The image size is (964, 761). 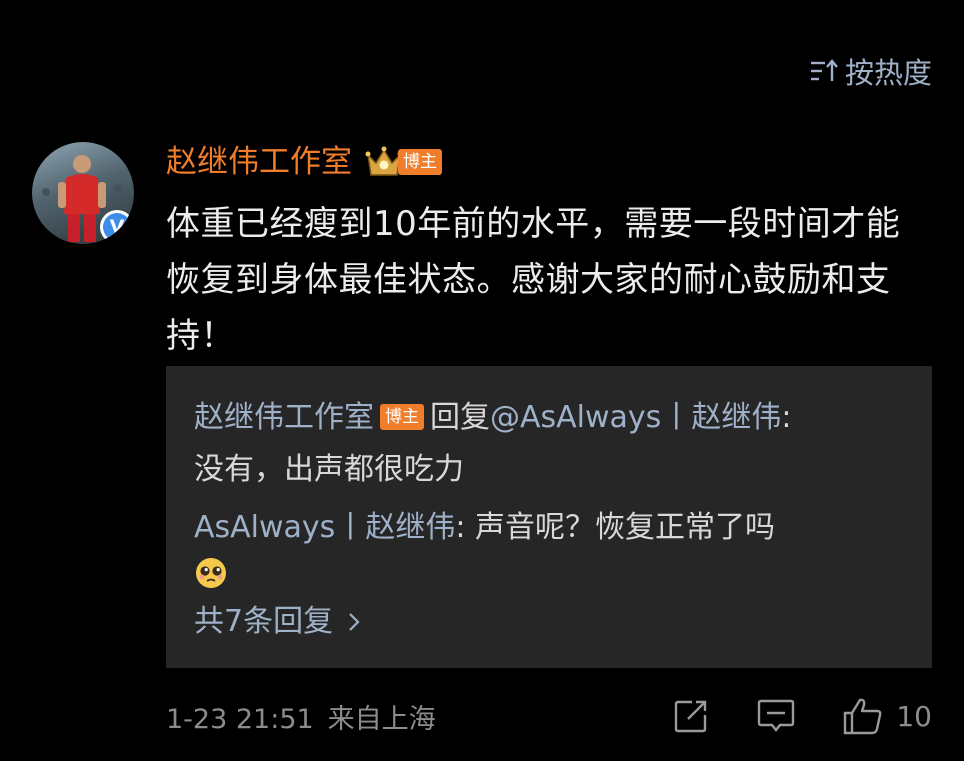 I want to click on reply-item: 赵继伟工作室 博主 回复@AsAlways丨赵继伟: 没有，出声都很吃力, so click(x=550, y=444).